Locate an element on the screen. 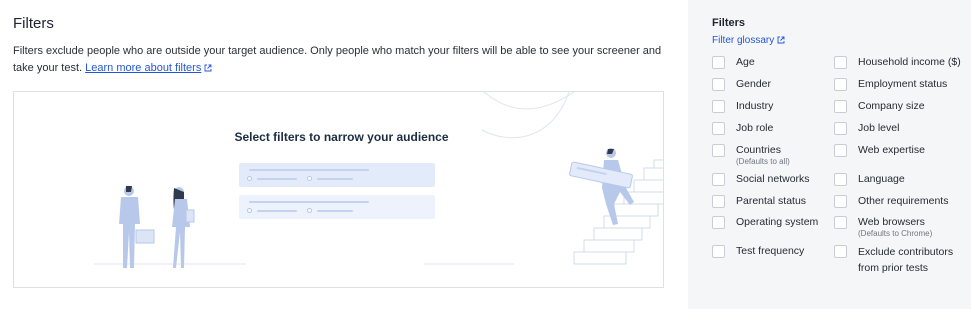 The height and width of the screenshot is (309, 971). filter-option-age: Age is located at coordinates (733, 62).